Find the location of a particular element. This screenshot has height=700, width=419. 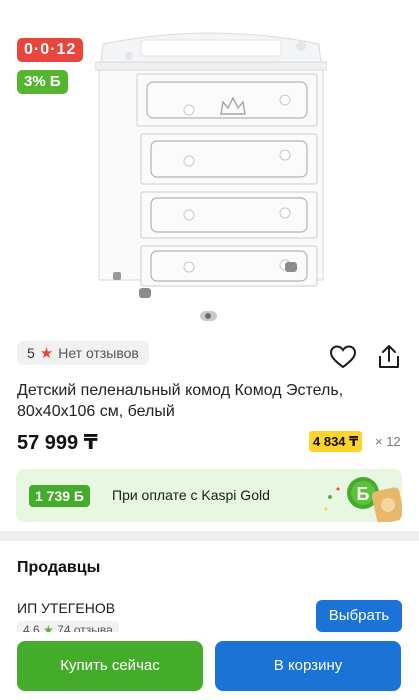

sellers-title: Продавцы is located at coordinates (59, 567).